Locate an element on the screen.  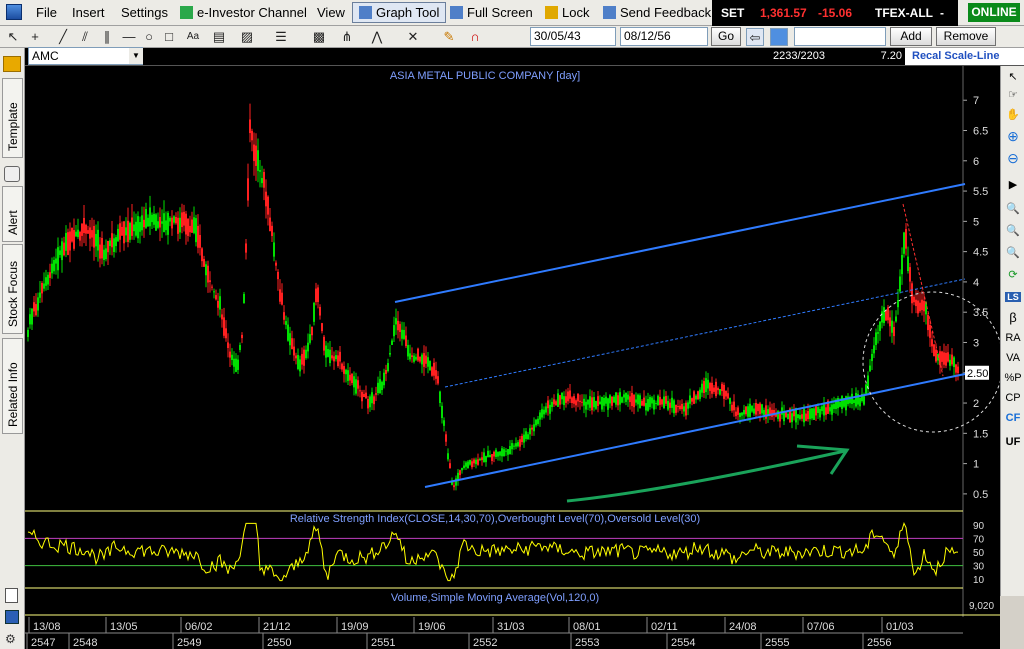
menu-full-screen: Full Screen is located at coordinates (491, 12).